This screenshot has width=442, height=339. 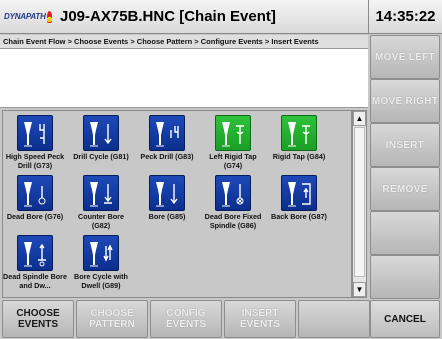 I want to click on move-right-button: MOVE RIGHT, so click(x=405, y=101).